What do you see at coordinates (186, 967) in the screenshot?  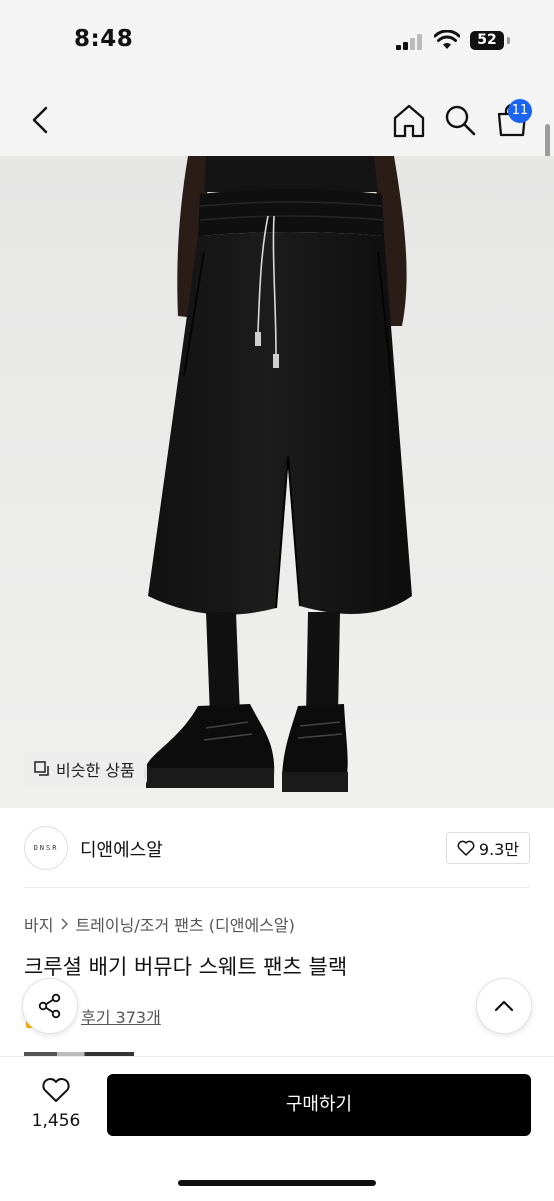 I see `product-title: 크루셜 배기 버뮤다 스웨트 팬츠 블랙` at bounding box center [186, 967].